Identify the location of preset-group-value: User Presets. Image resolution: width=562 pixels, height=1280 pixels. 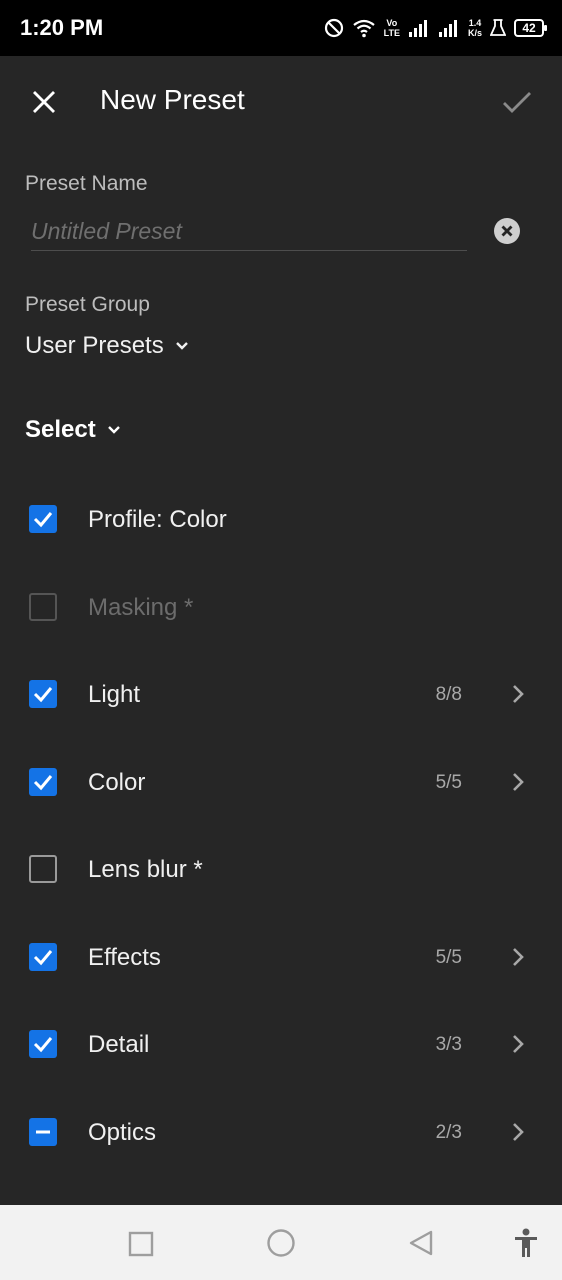
(94, 345).